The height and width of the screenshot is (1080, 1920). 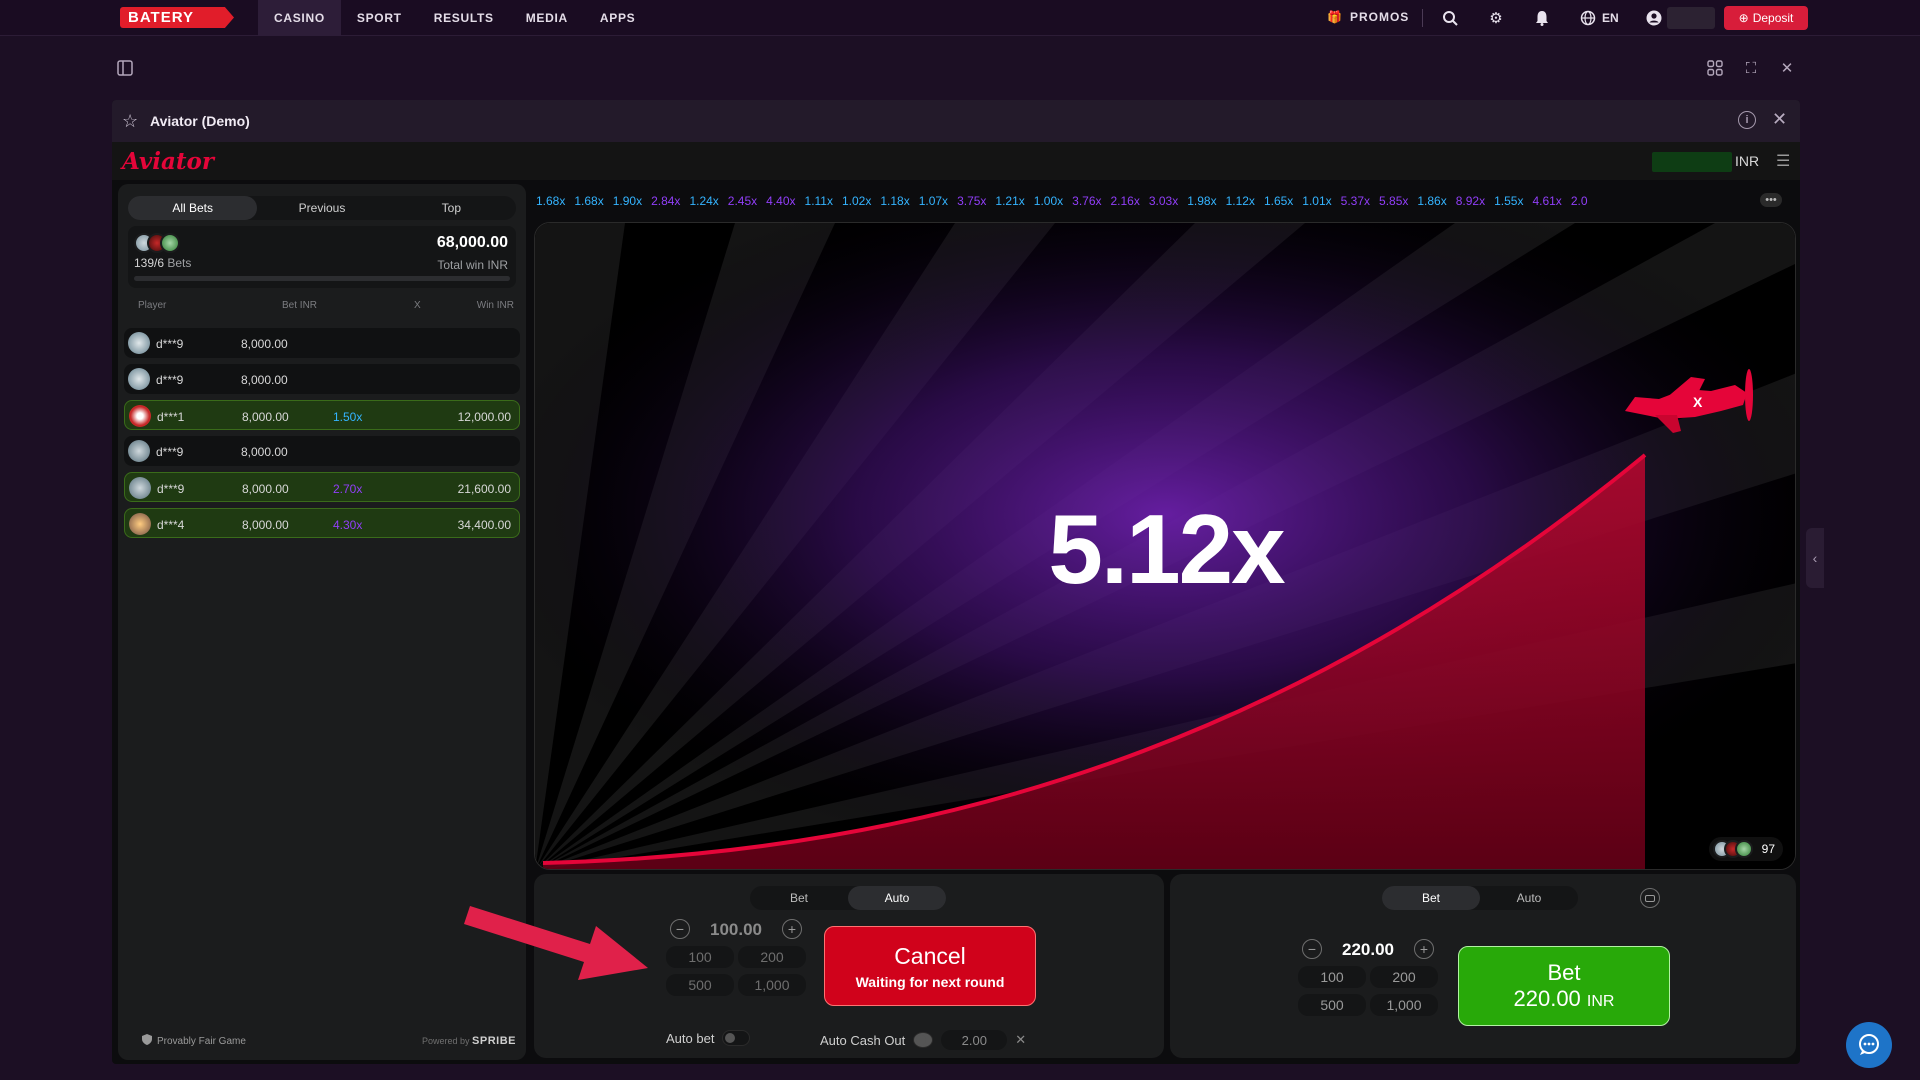 What do you see at coordinates (856, 202) in the screenshot?
I see `history-multiplier: 1.02x` at bounding box center [856, 202].